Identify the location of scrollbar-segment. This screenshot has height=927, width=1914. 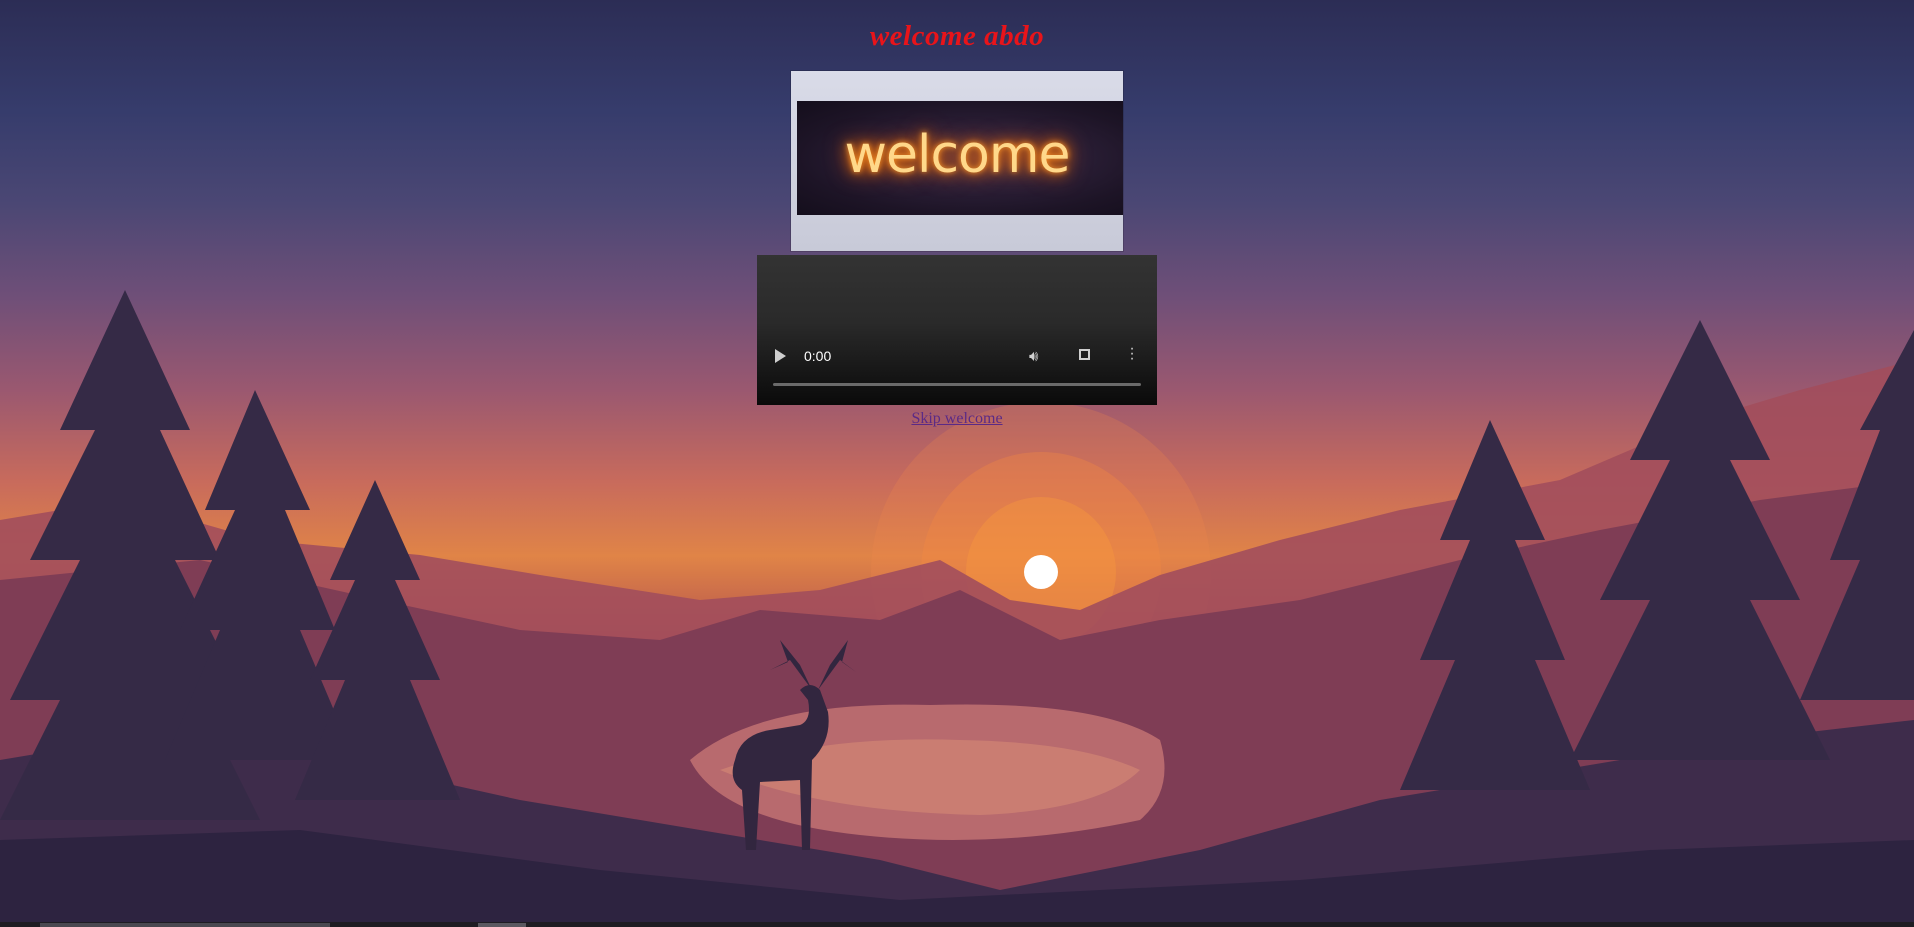
(502, 925).